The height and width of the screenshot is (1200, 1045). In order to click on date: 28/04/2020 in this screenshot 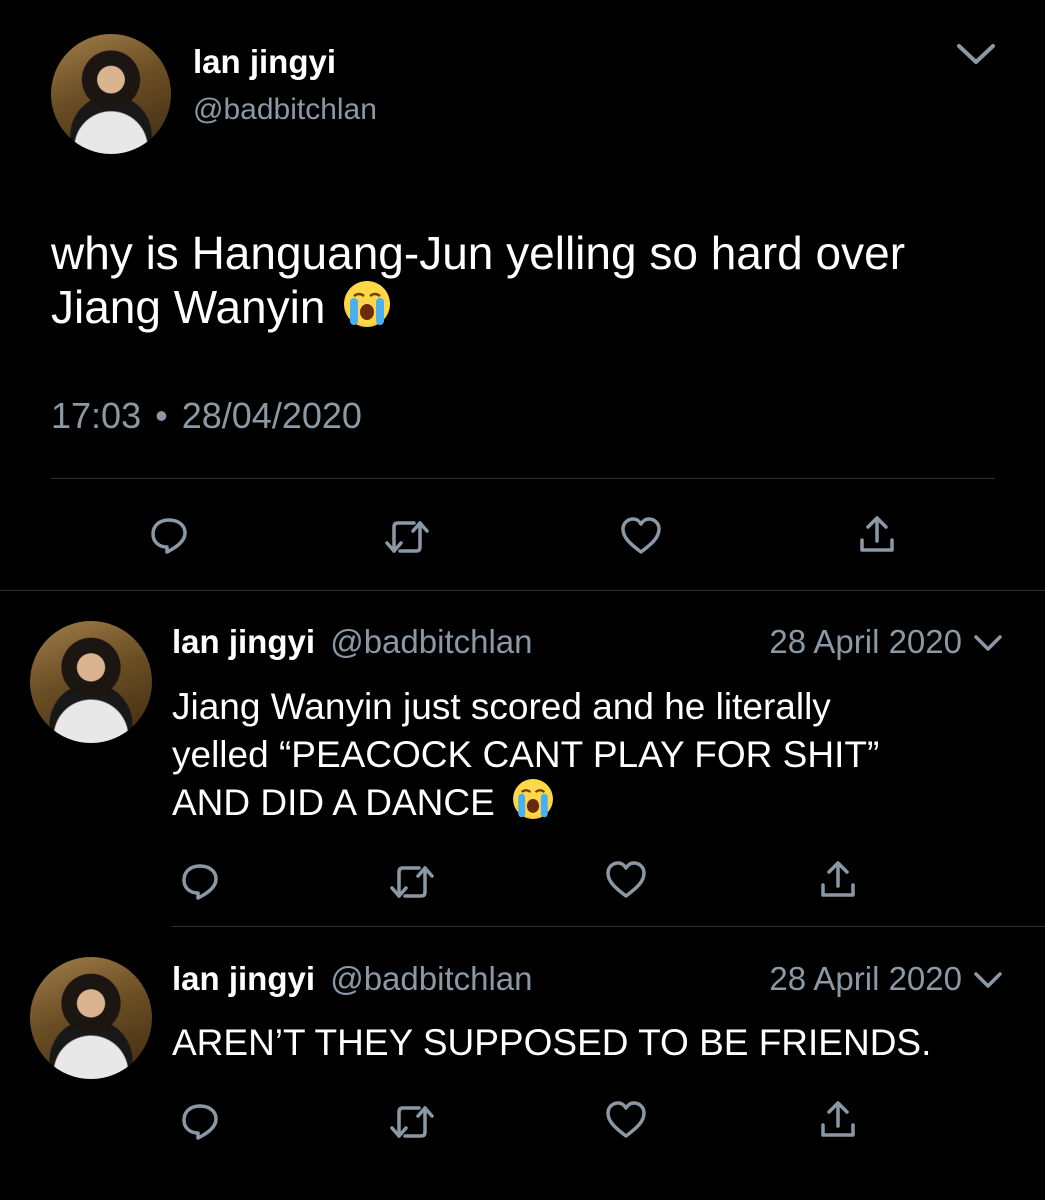, I will do `click(271, 415)`.